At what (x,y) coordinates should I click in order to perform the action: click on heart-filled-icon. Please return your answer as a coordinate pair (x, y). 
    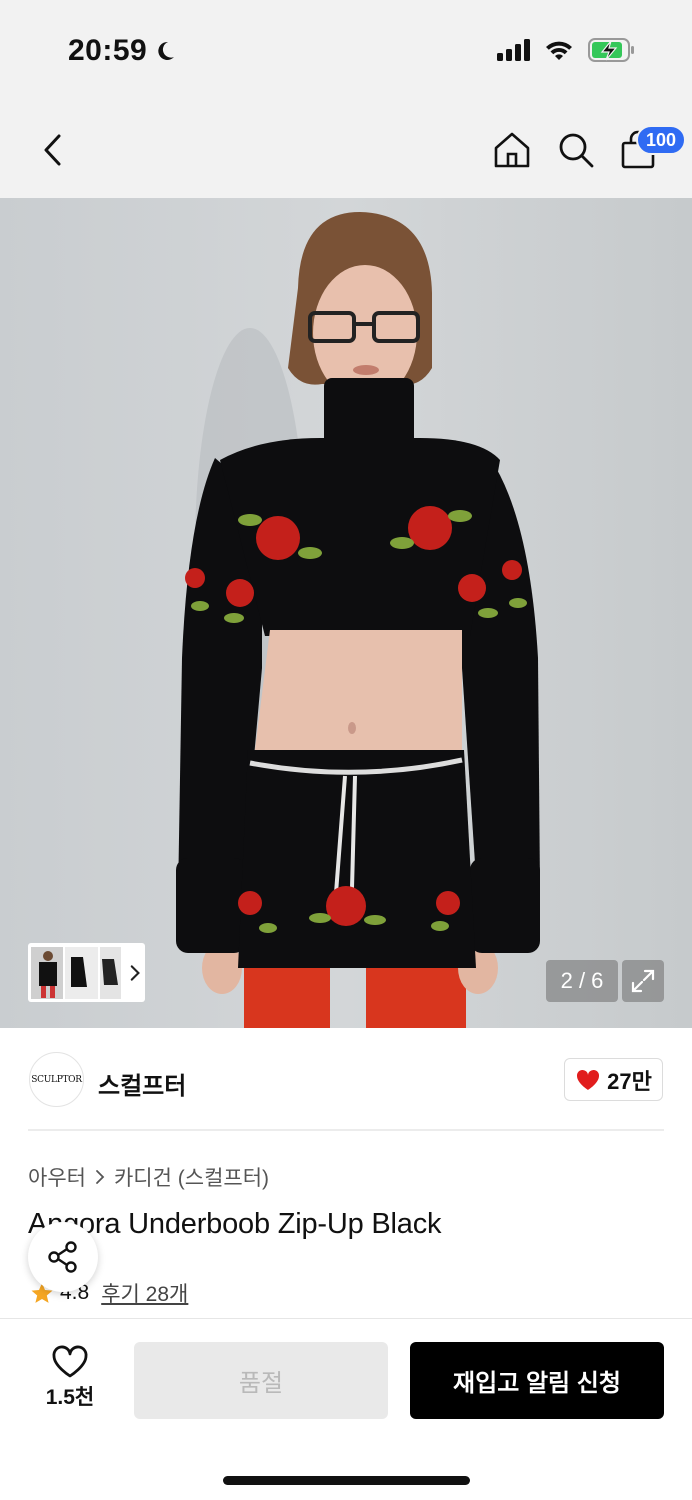
    Looking at the image, I should click on (588, 1079).